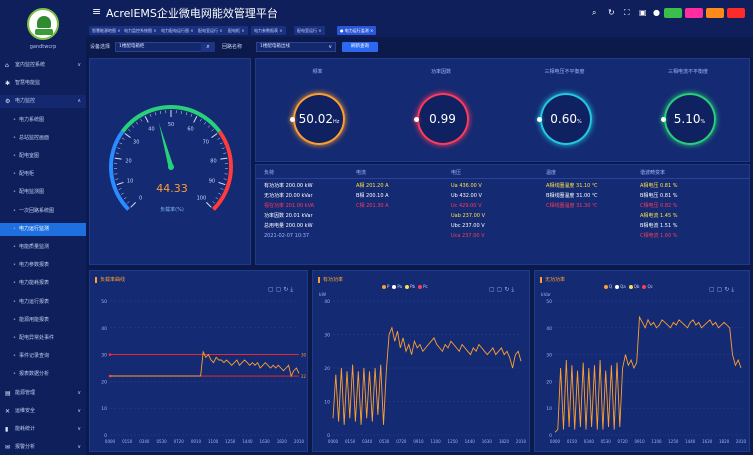 This screenshot has height=455, width=753. What do you see at coordinates (34, 137) in the screenshot?
I see `sidebar-item-label: 总站监控画面` at bounding box center [34, 137].